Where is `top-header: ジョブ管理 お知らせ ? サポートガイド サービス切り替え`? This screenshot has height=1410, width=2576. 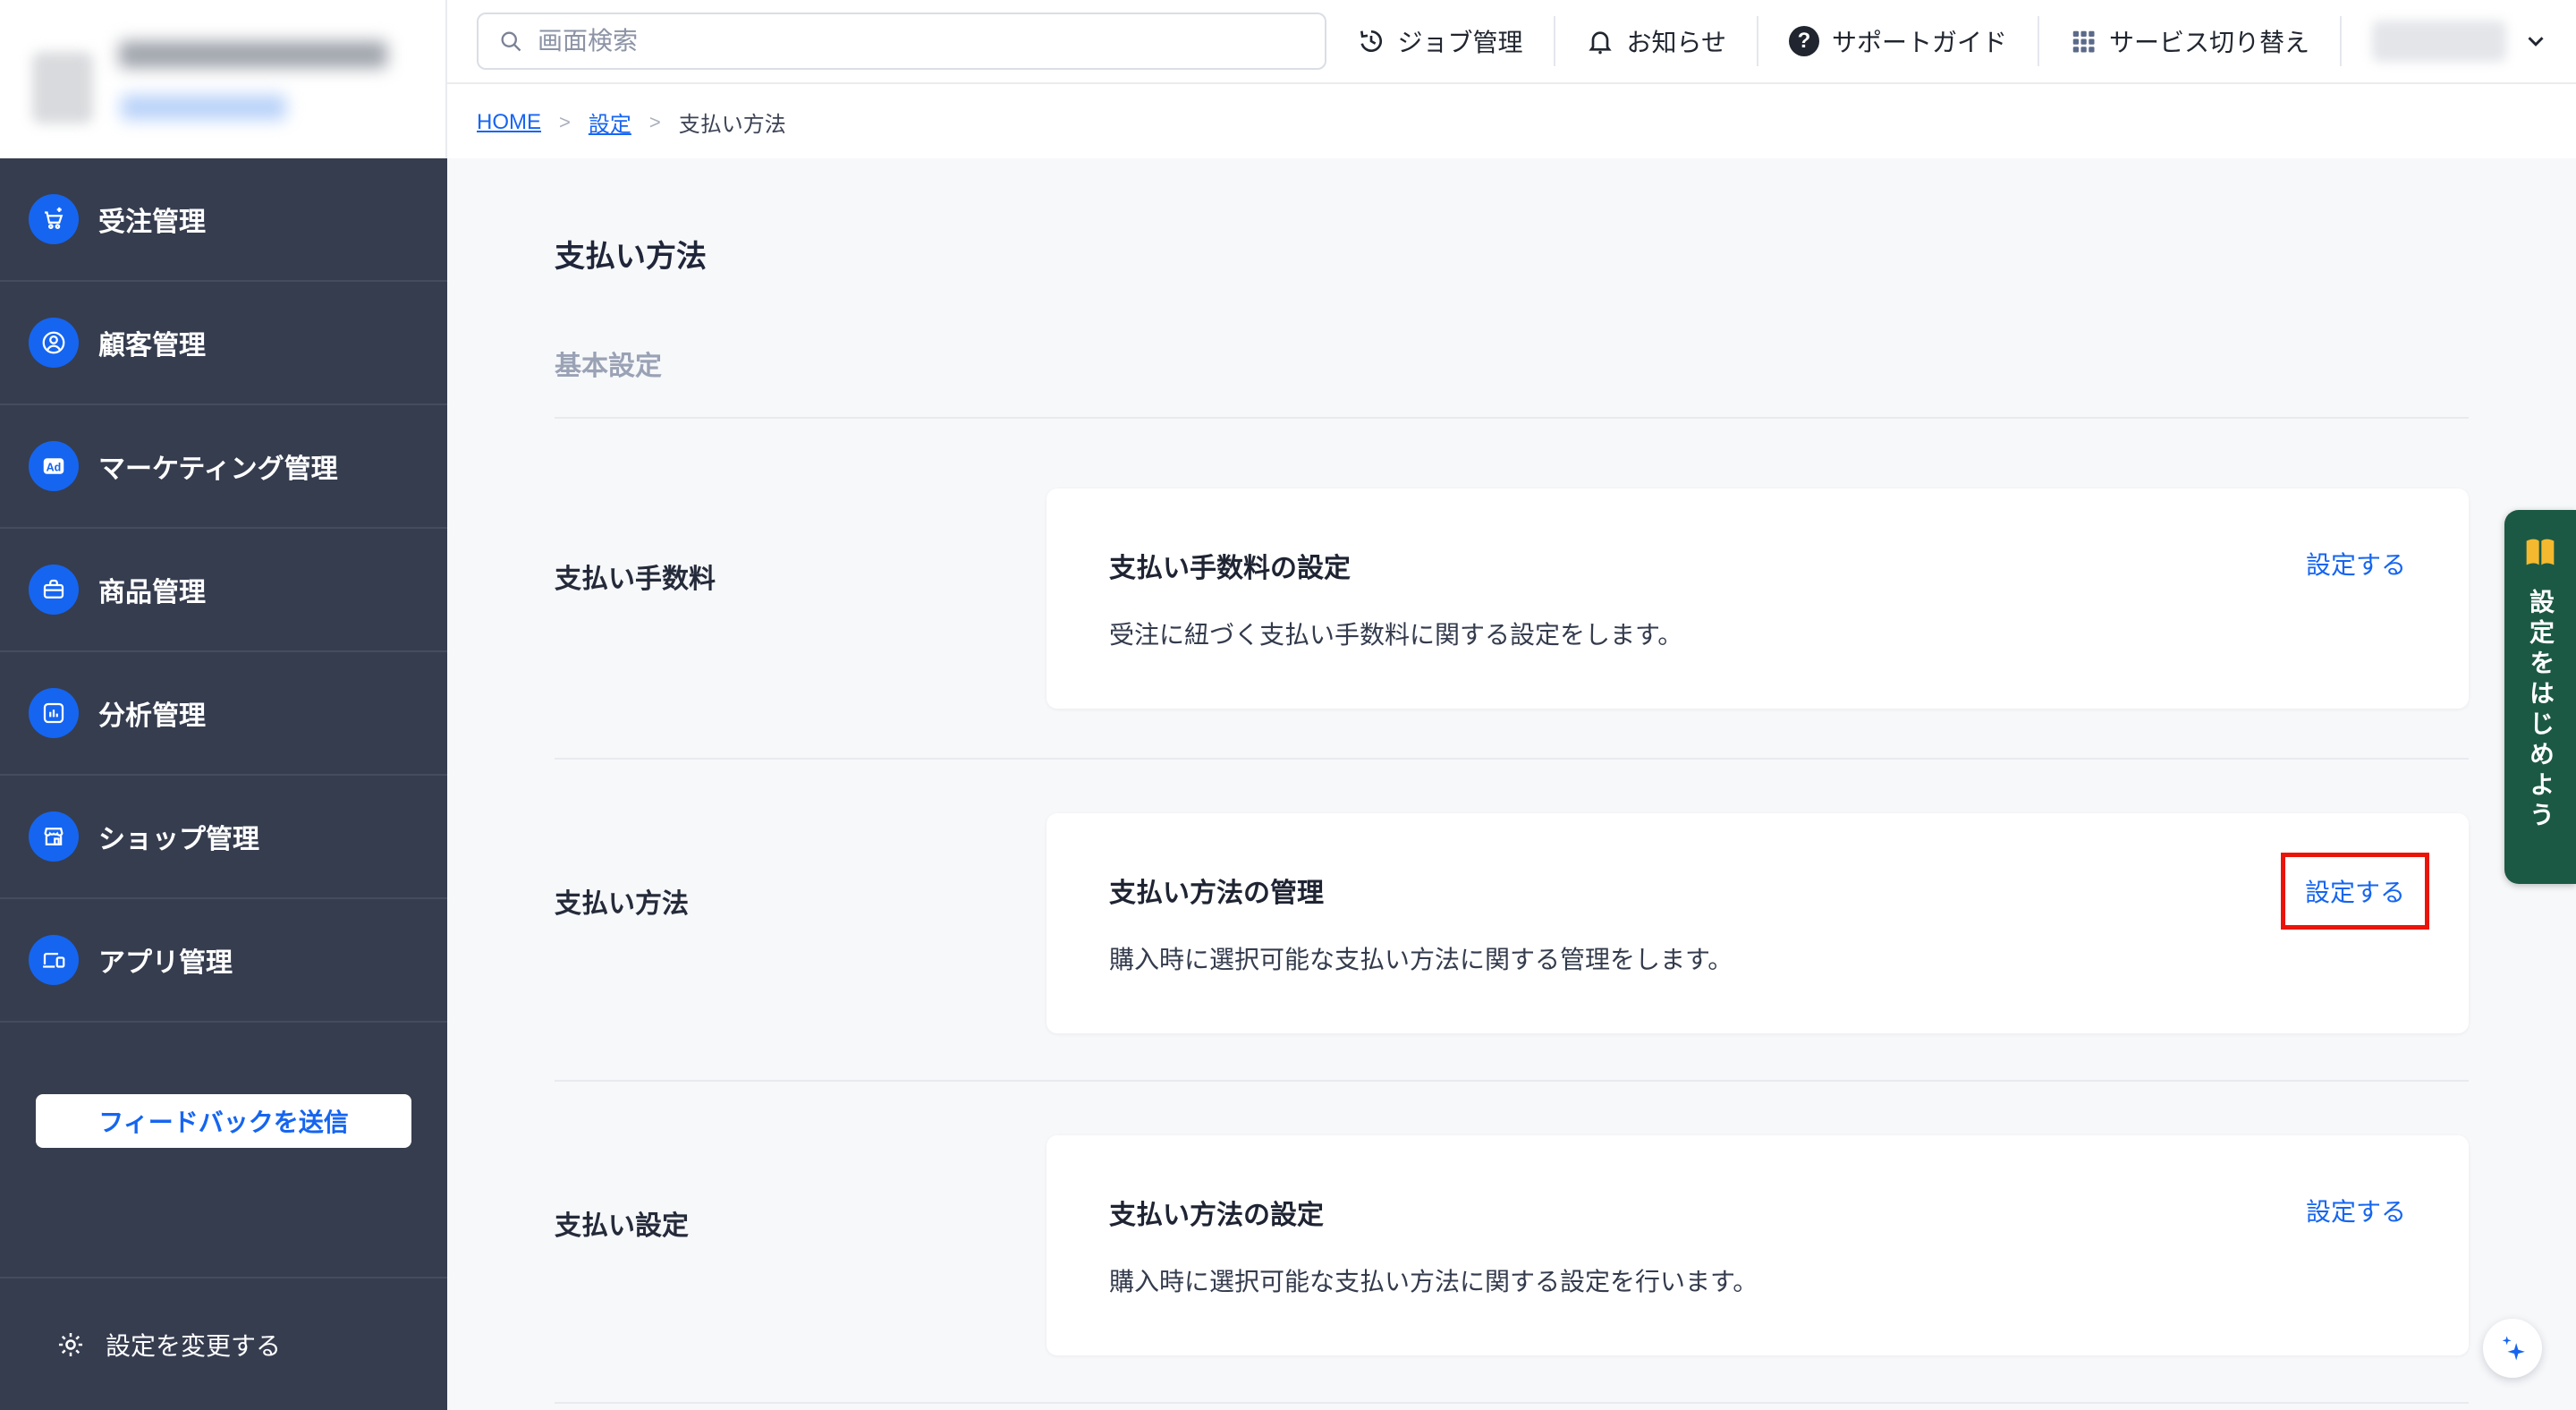 top-header: ジョブ管理 お知らせ ? サポートガイド サービス切り替え is located at coordinates (1511, 42).